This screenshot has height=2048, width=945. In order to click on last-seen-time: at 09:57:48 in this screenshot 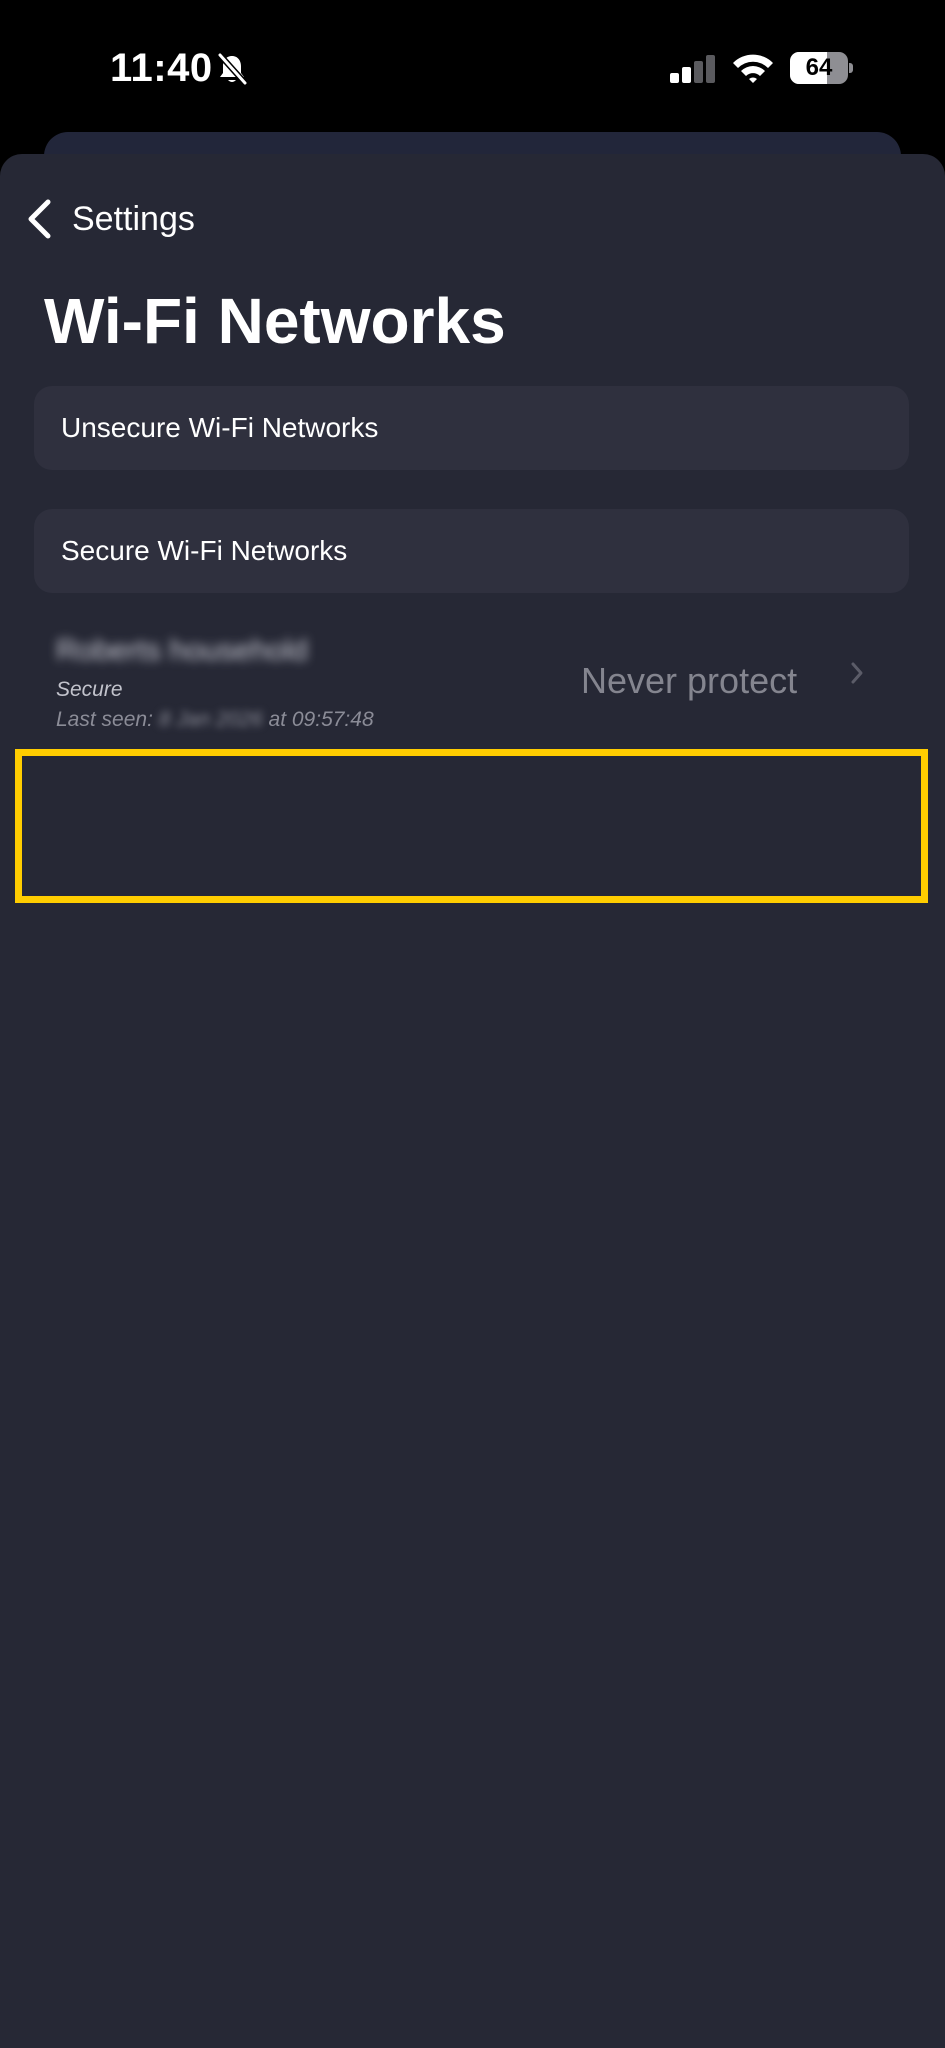, I will do `click(321, 719)`.